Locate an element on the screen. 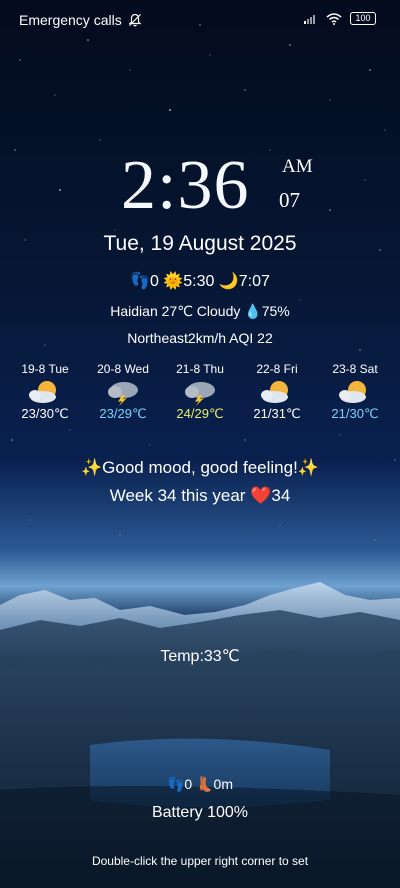 The image size is (400, 888). weather-location: Haidian 27℃ Cloudy is located at coordinates (177, 311).